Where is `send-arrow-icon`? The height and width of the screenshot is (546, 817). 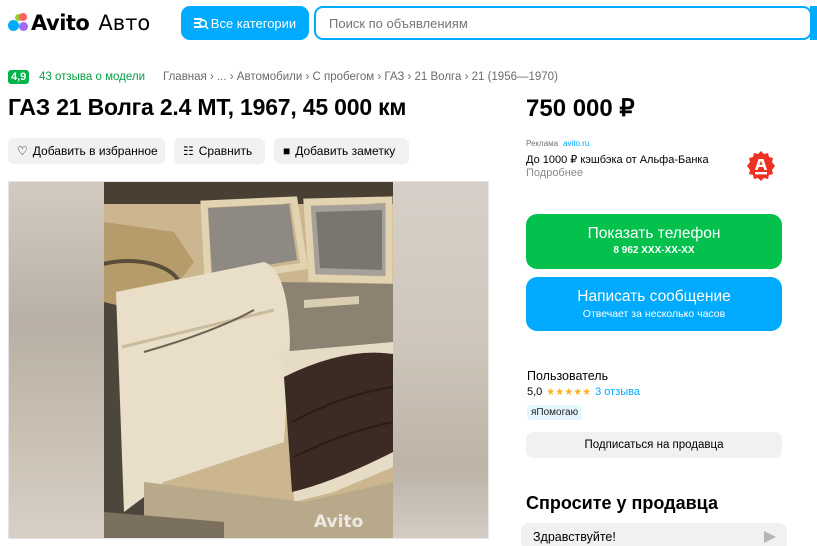
send-arrow-icon is located at coordinates (770, 537).